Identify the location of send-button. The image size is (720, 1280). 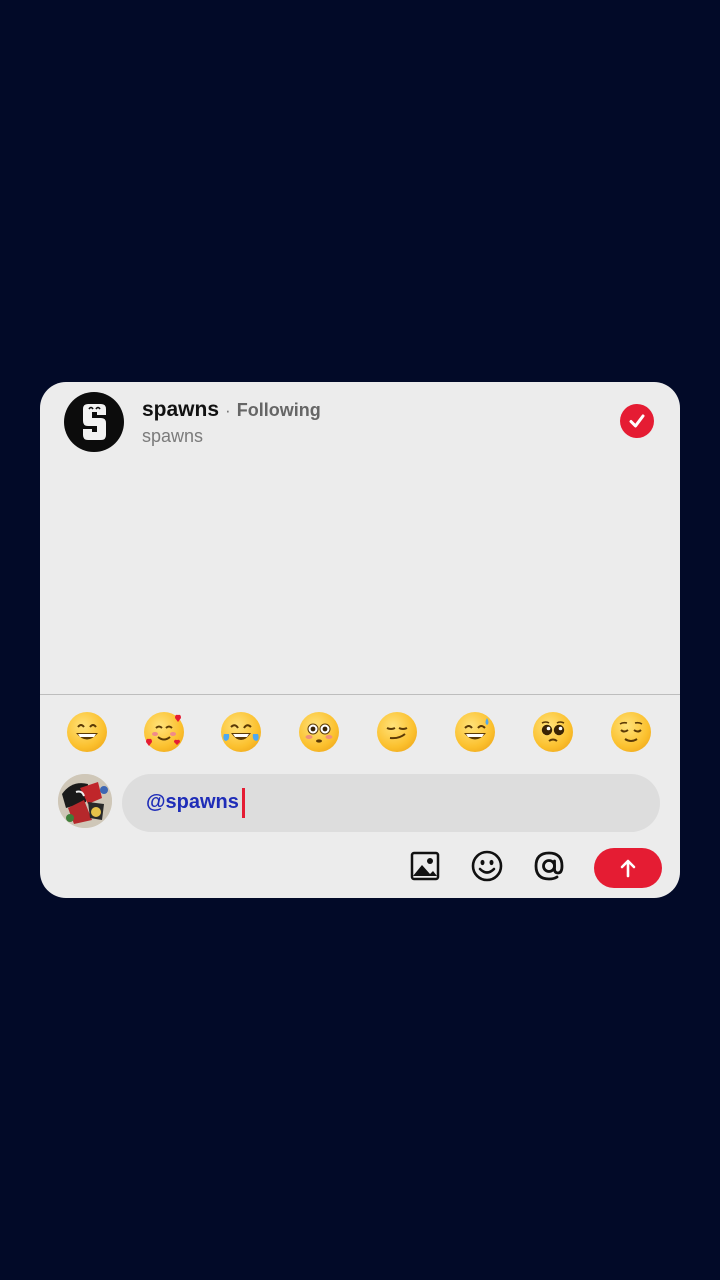
(628, 868).